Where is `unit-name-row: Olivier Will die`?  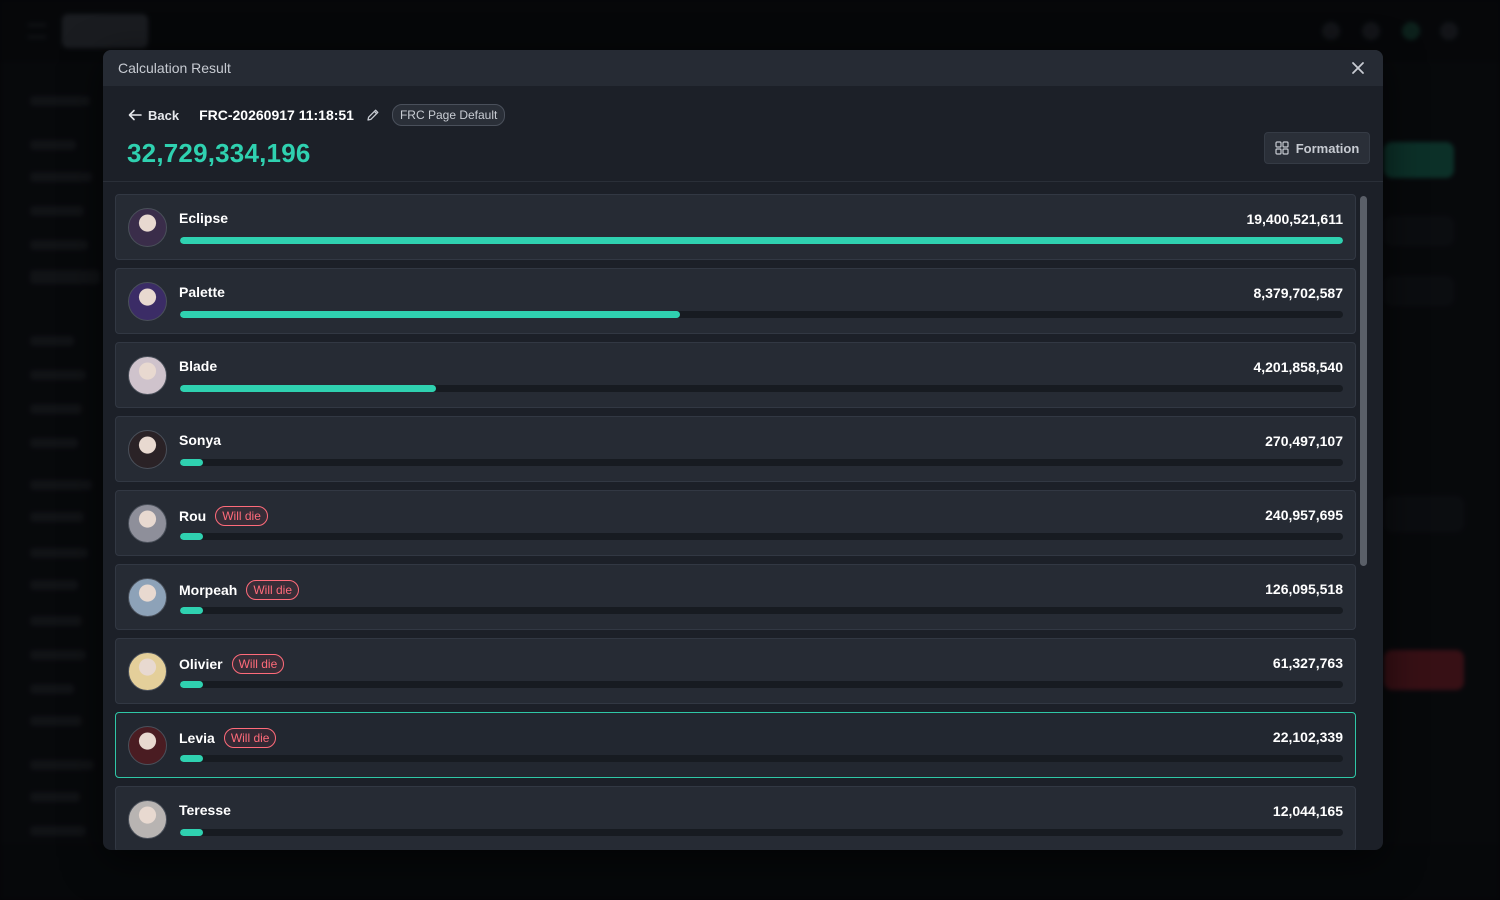 unit-name-row: Olivier Will die is located at coordinates (232, 664).